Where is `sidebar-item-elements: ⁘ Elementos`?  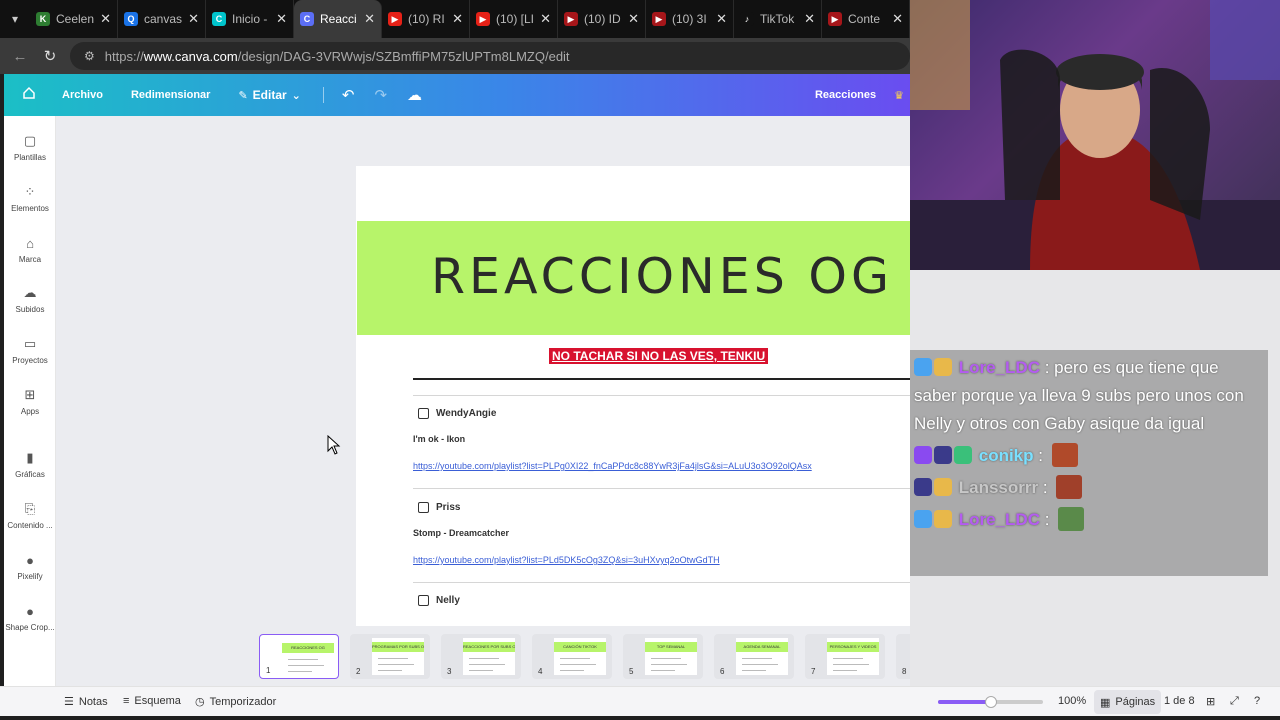 sidebar-item-elements: ⁘ Elementos is located at coordinates (30, 198).